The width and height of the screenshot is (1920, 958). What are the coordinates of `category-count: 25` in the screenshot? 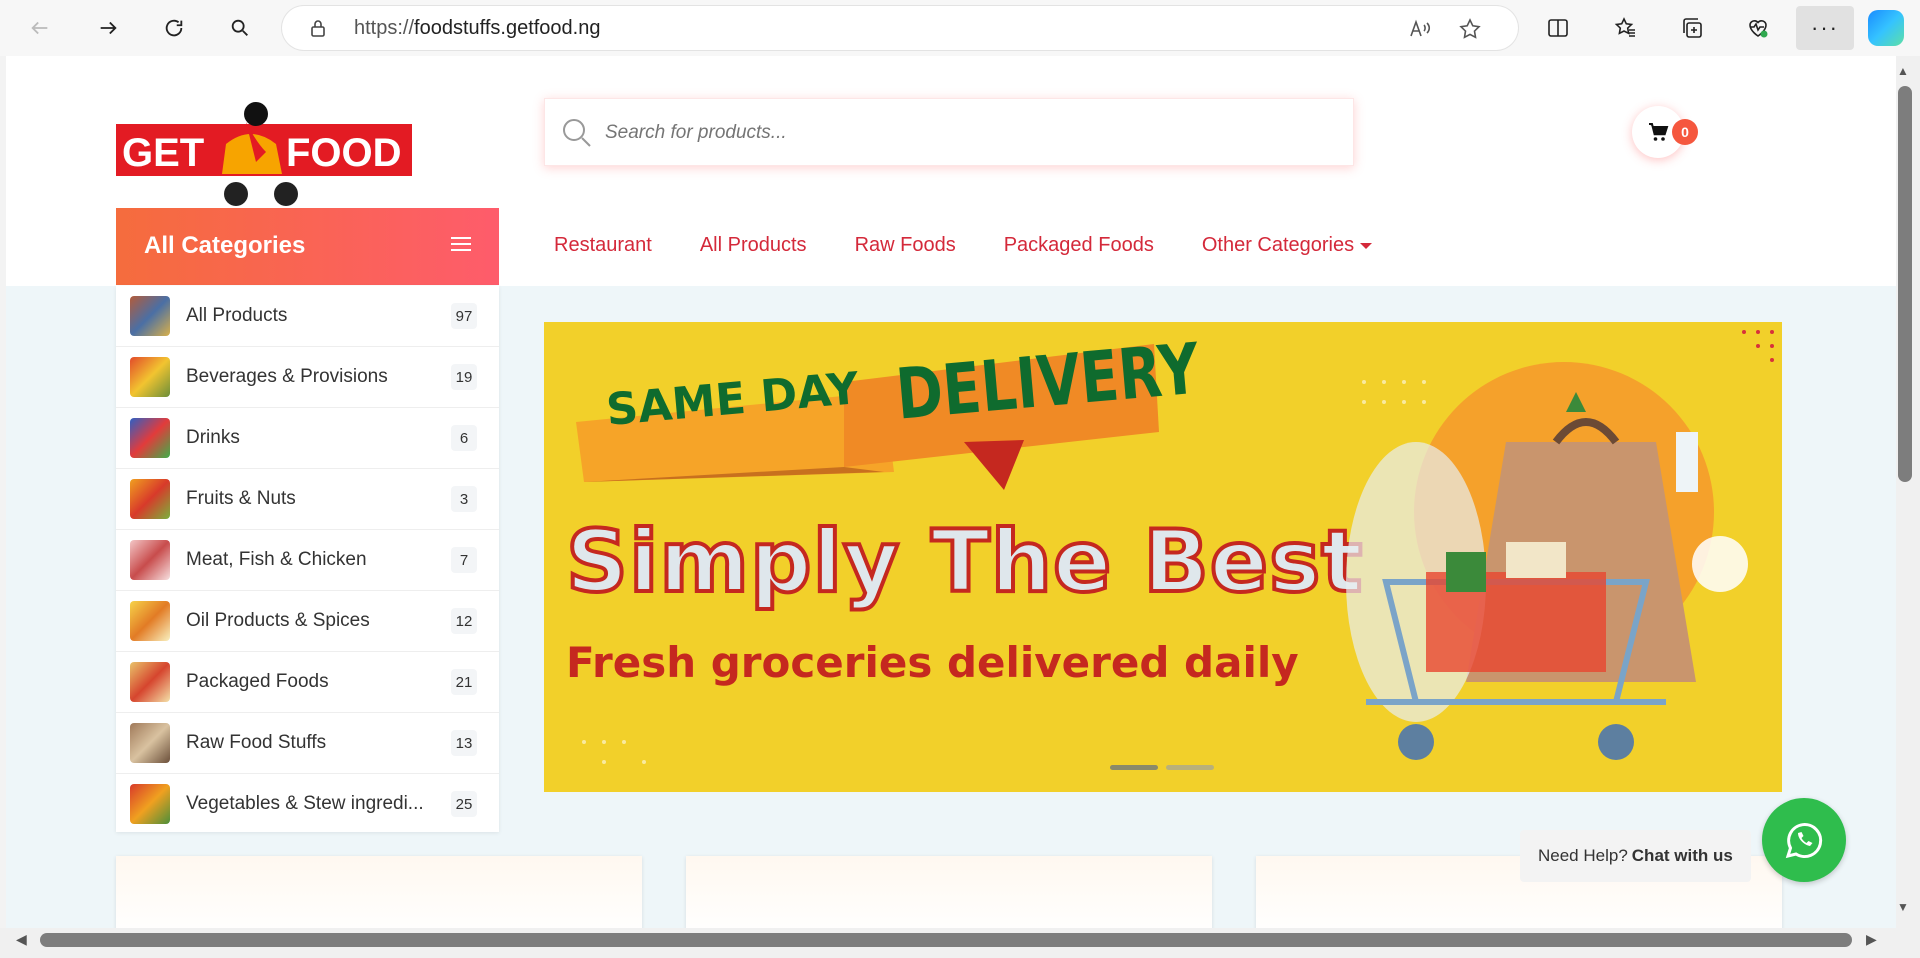 It's located at (464, 804).